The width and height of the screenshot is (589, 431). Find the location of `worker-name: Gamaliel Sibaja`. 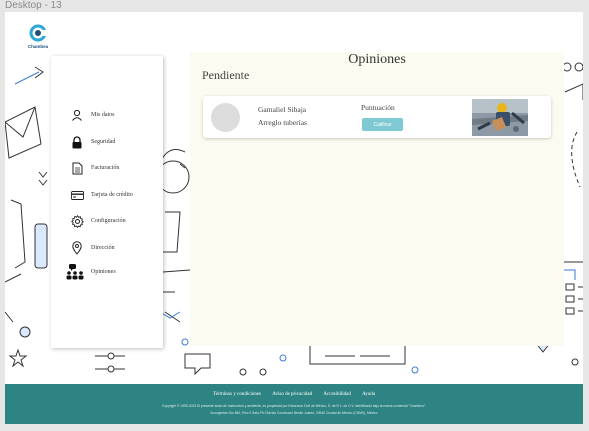

worker-name: Gamaliel Sibaja is located at coordinates (282, 109).